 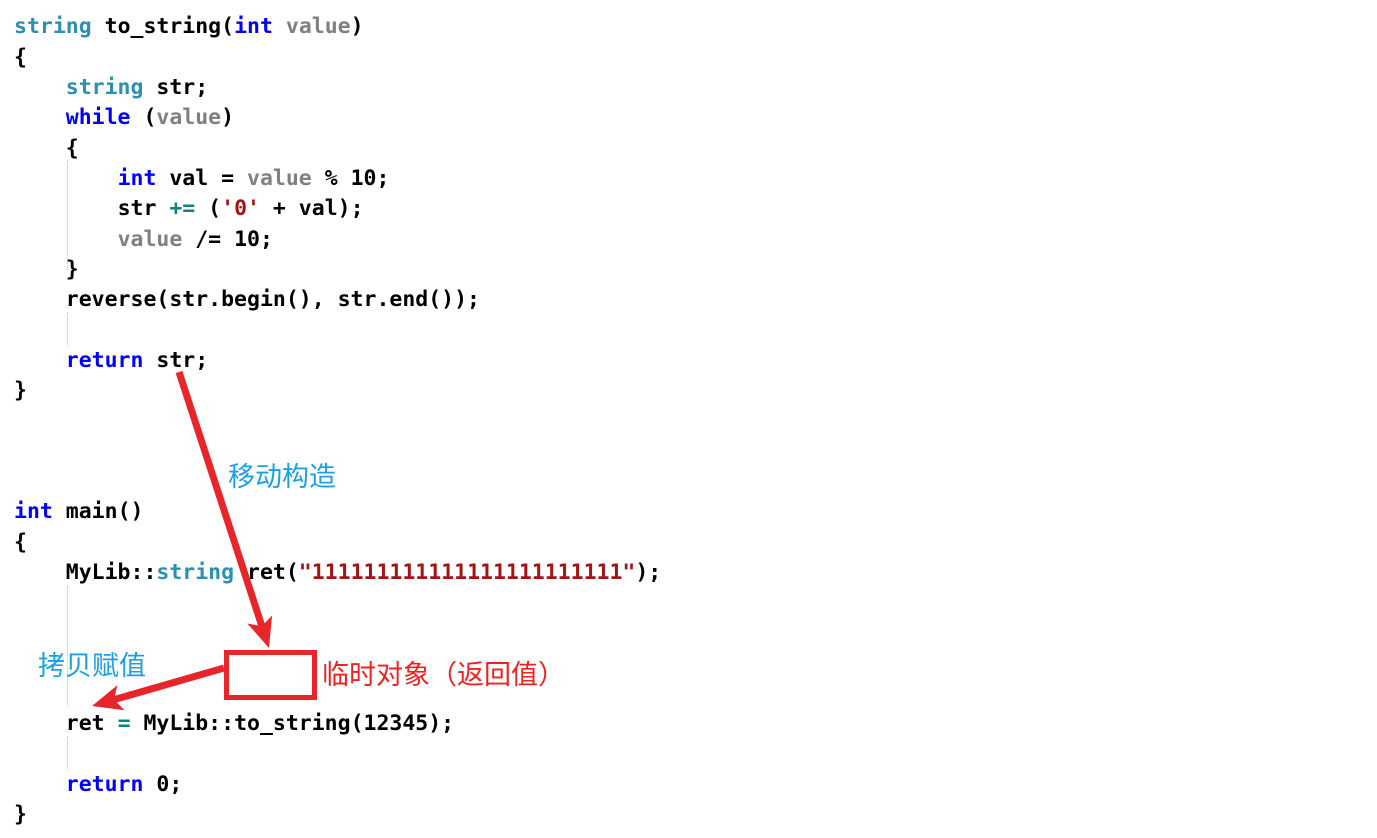 I want to click on code-token-plain: );, so click(x=648, y=572).